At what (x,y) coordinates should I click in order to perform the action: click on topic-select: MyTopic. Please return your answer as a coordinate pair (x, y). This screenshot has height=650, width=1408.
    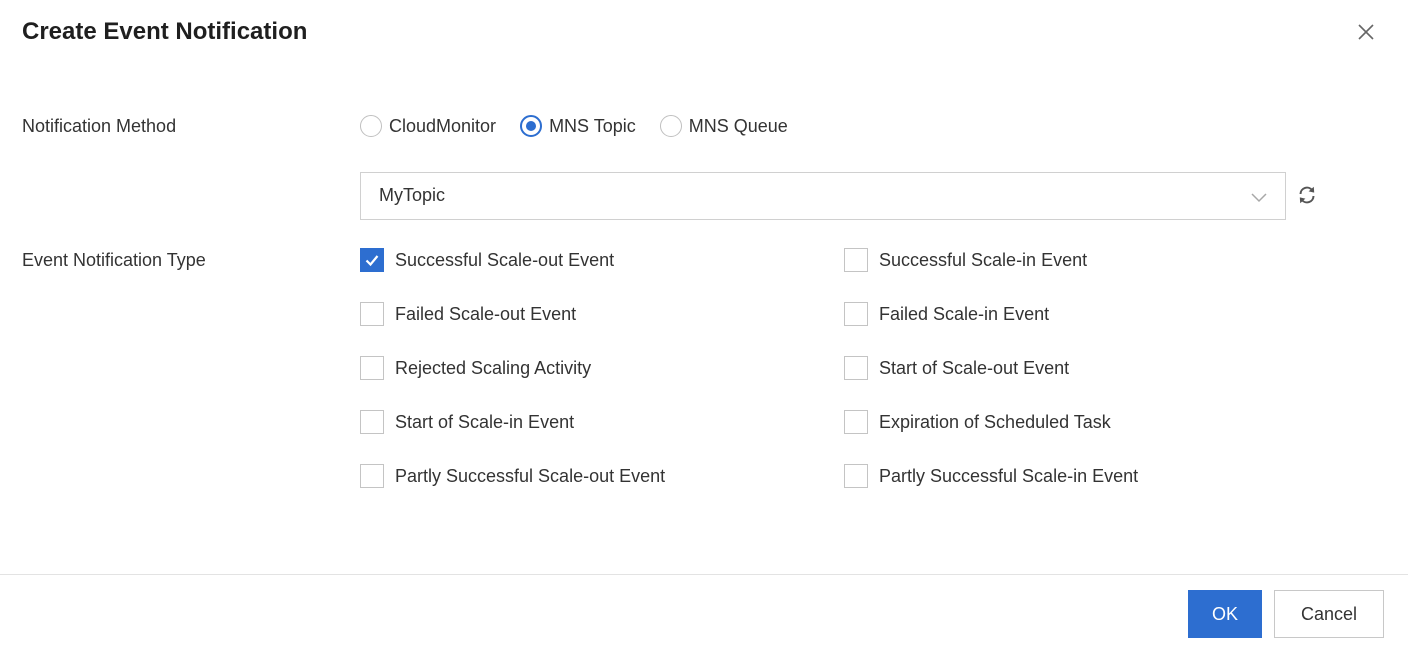
    Looking at the image, I should click on (823, 196).